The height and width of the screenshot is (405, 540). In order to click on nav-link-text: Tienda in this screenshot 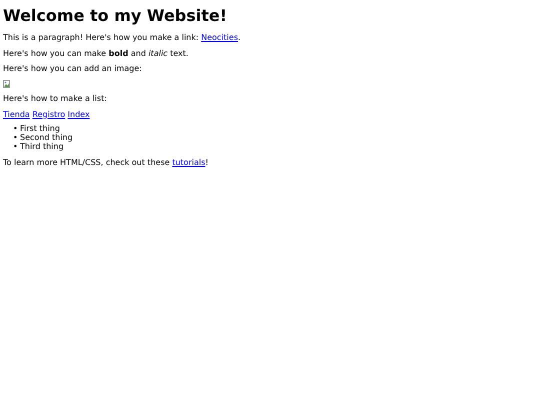, I will do `click(16, 114)`.